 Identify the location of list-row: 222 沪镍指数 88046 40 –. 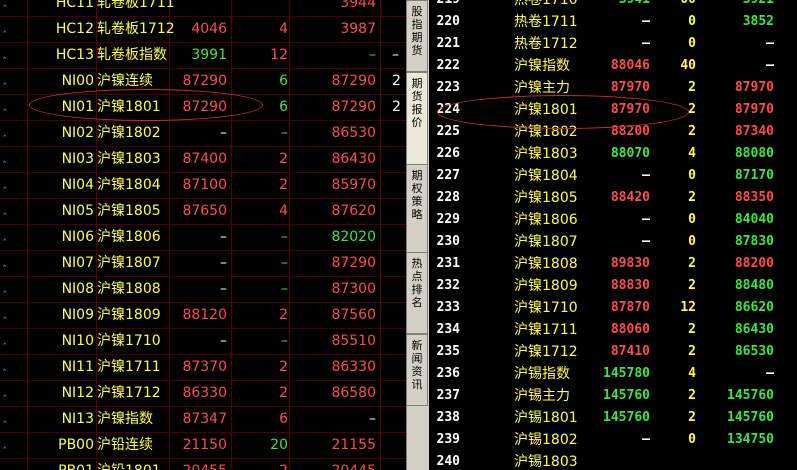
(613, 66).